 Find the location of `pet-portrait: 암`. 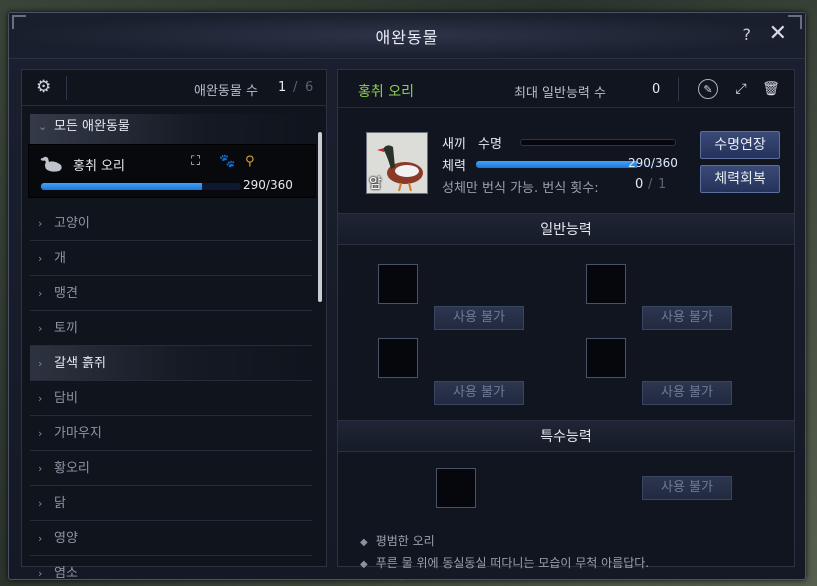

pet-portrait: 암 is located at coordinates (397, 163).